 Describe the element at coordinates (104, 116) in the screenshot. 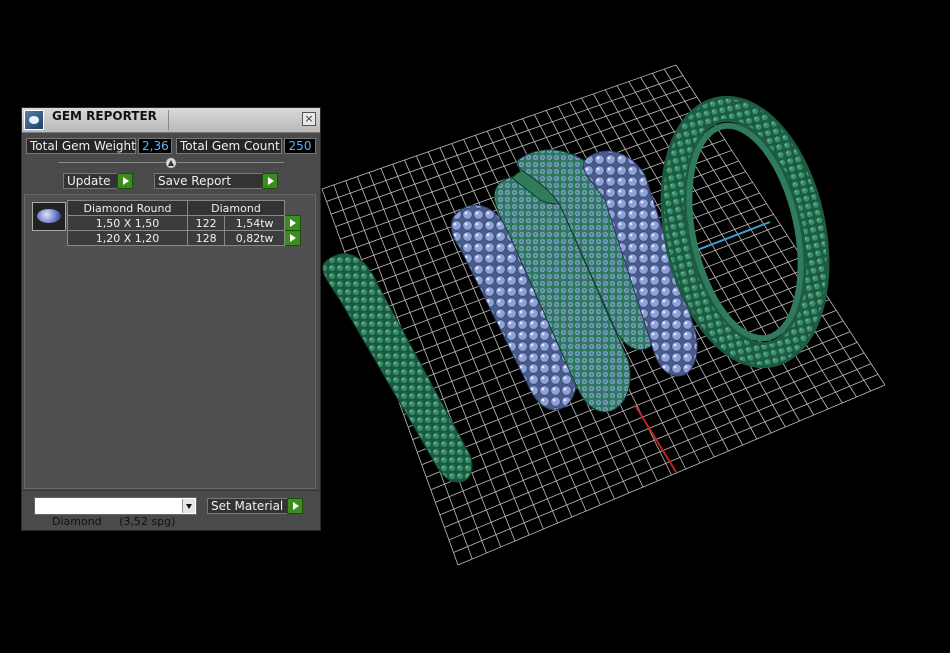

I see `panel-title: GEM REPORTER` at that location.